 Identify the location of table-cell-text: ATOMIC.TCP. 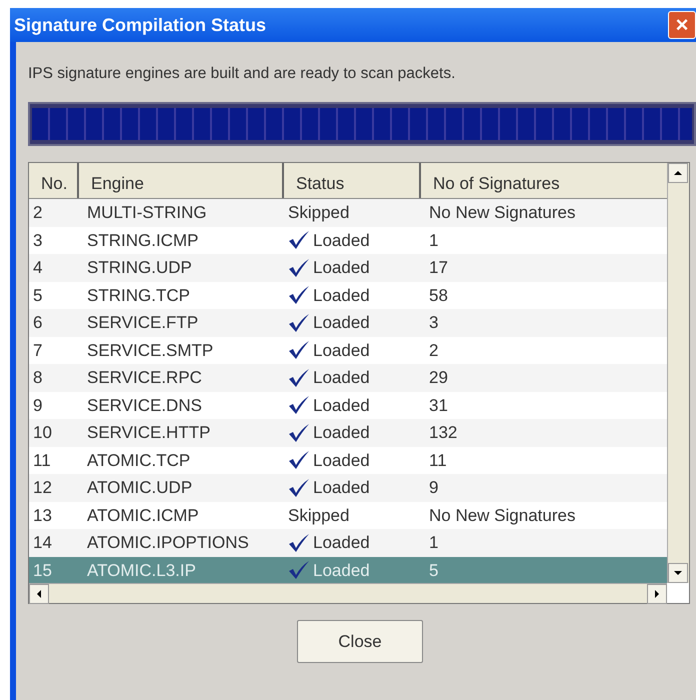
(139, 461).